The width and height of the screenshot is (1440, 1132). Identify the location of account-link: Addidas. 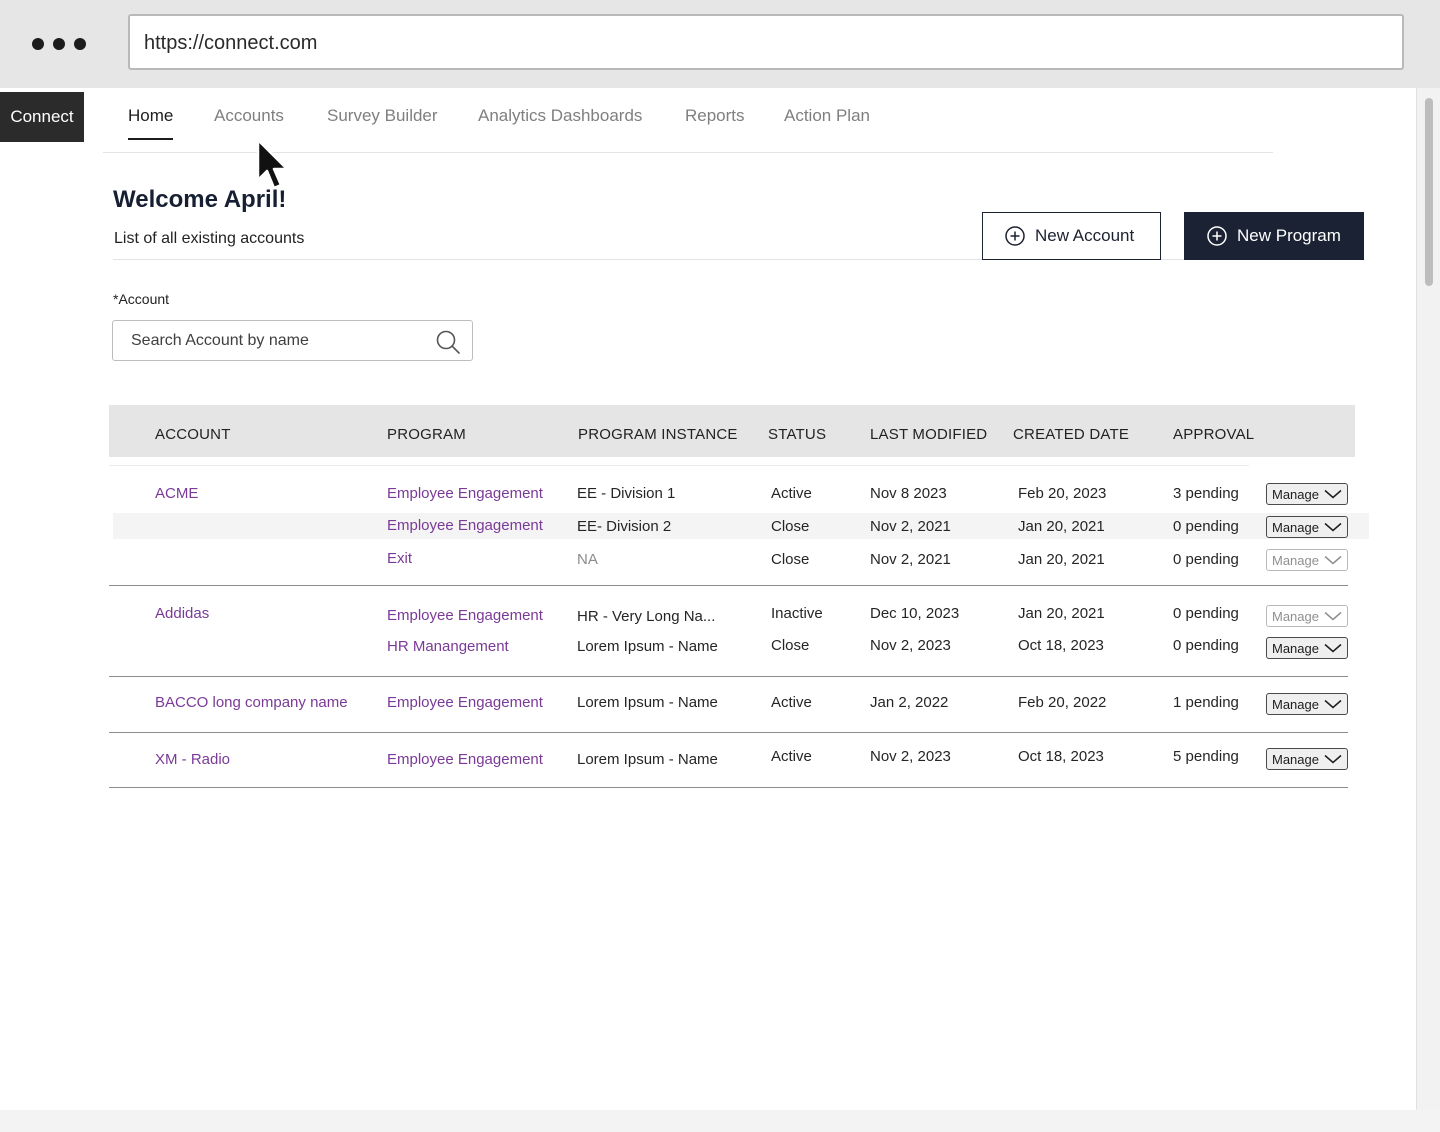
(182, 613).